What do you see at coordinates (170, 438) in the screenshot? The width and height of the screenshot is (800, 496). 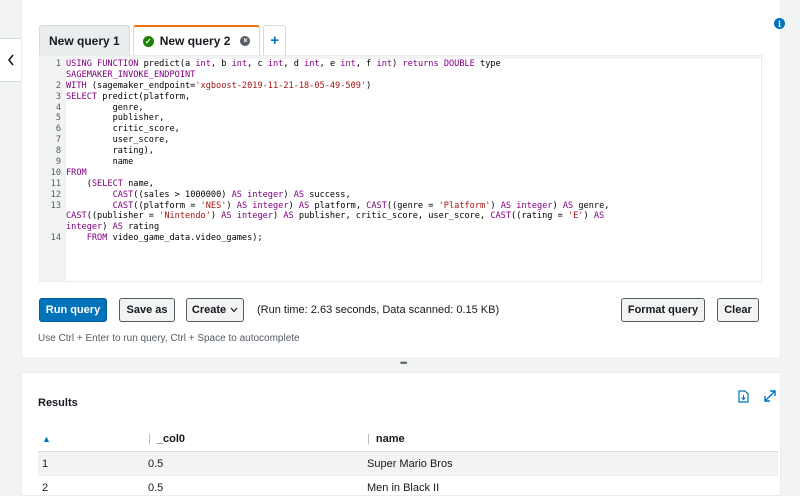 I see `column-label: _col0` at bounding box center [170, 438].